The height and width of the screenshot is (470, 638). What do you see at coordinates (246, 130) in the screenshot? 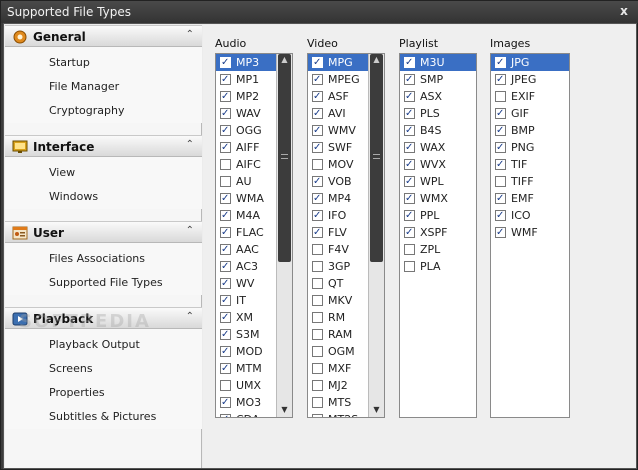
I see `list-item: OGG` at bounding box center [246, 130].